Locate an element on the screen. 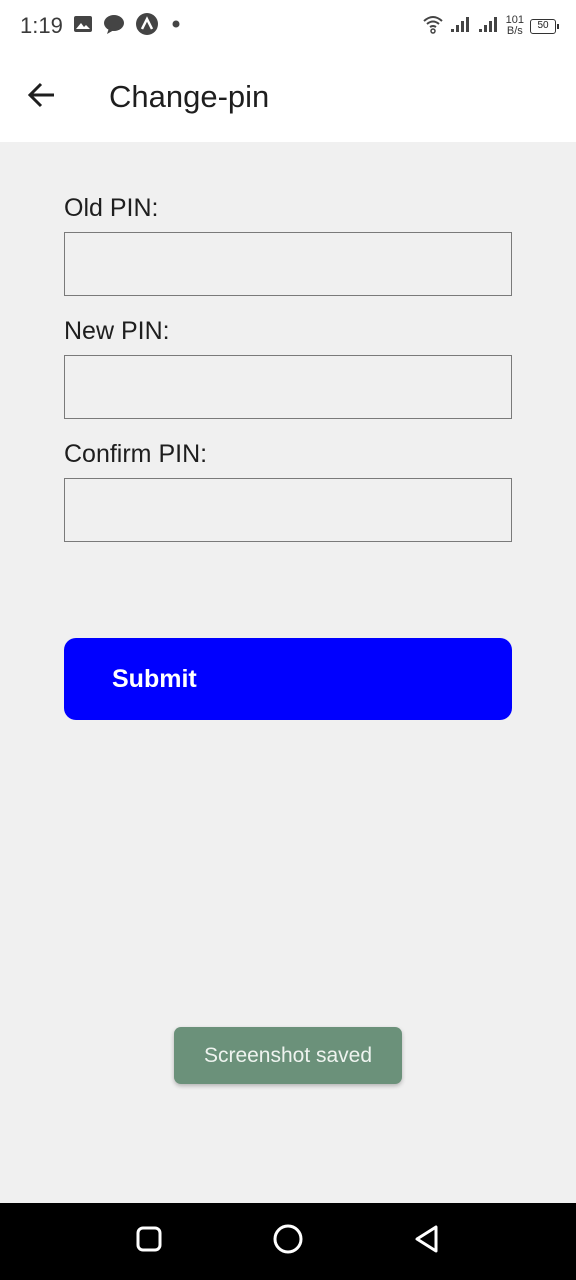 Image resolution: width=576 pixels, height=1280 pixels. network-speed-unit: B/s is located at coordinates (514, 31).